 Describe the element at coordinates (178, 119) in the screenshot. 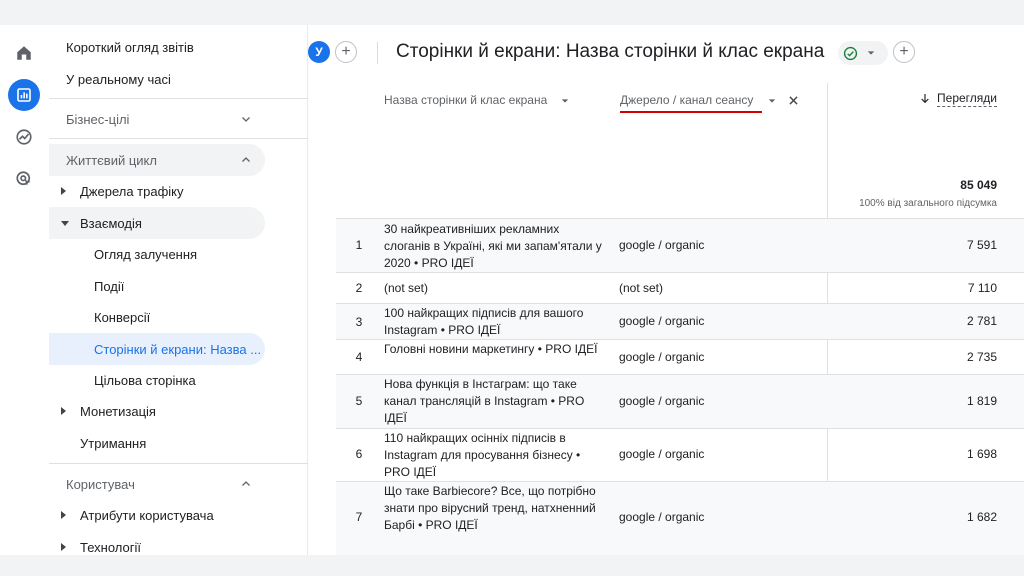

I see `sidebar-section-business-goals: Бізнес-цілі` at that location.